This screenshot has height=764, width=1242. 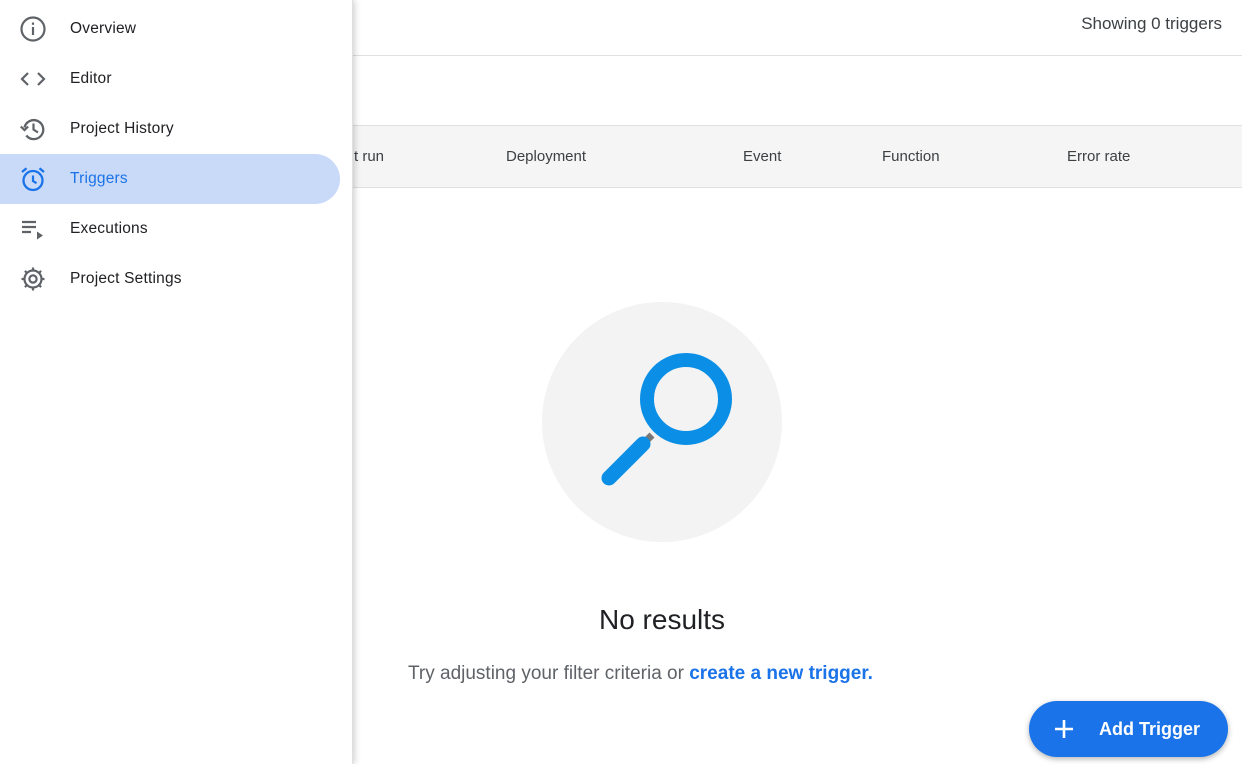 What do you see at coordinates (1098, 156) in the screenshot?
I see `column-error-rate: Error rate` at bounding box center [1098, 156].